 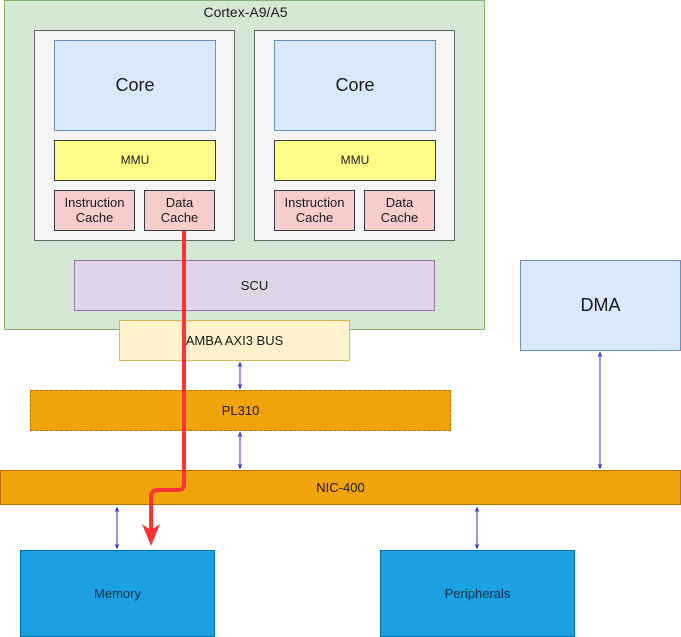 I want to click on dma-label: DMA, so click(x=600, y=305).